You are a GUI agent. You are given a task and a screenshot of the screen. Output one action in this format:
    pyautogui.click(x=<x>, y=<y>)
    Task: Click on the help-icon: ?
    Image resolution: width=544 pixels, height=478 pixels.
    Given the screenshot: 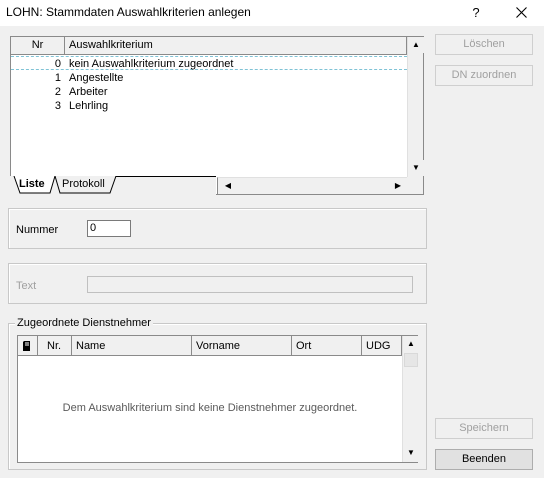 What is the action you would take?
    pyautogui.click(x=476, y=12)
    